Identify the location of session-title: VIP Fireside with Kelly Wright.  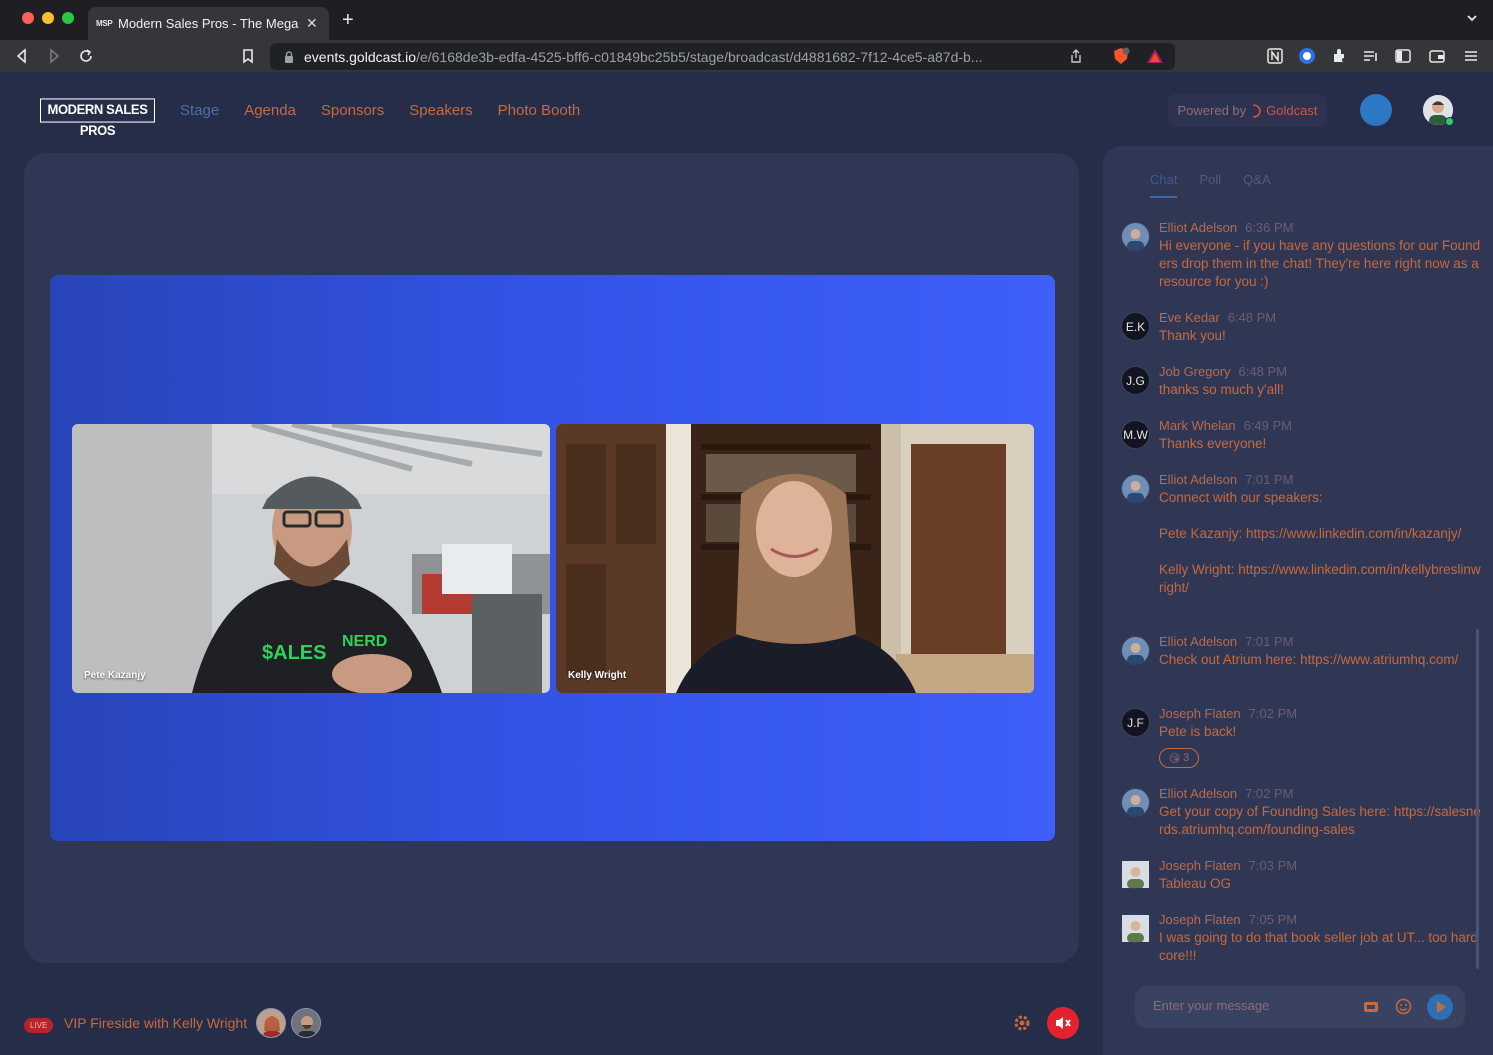
(156, 1023).